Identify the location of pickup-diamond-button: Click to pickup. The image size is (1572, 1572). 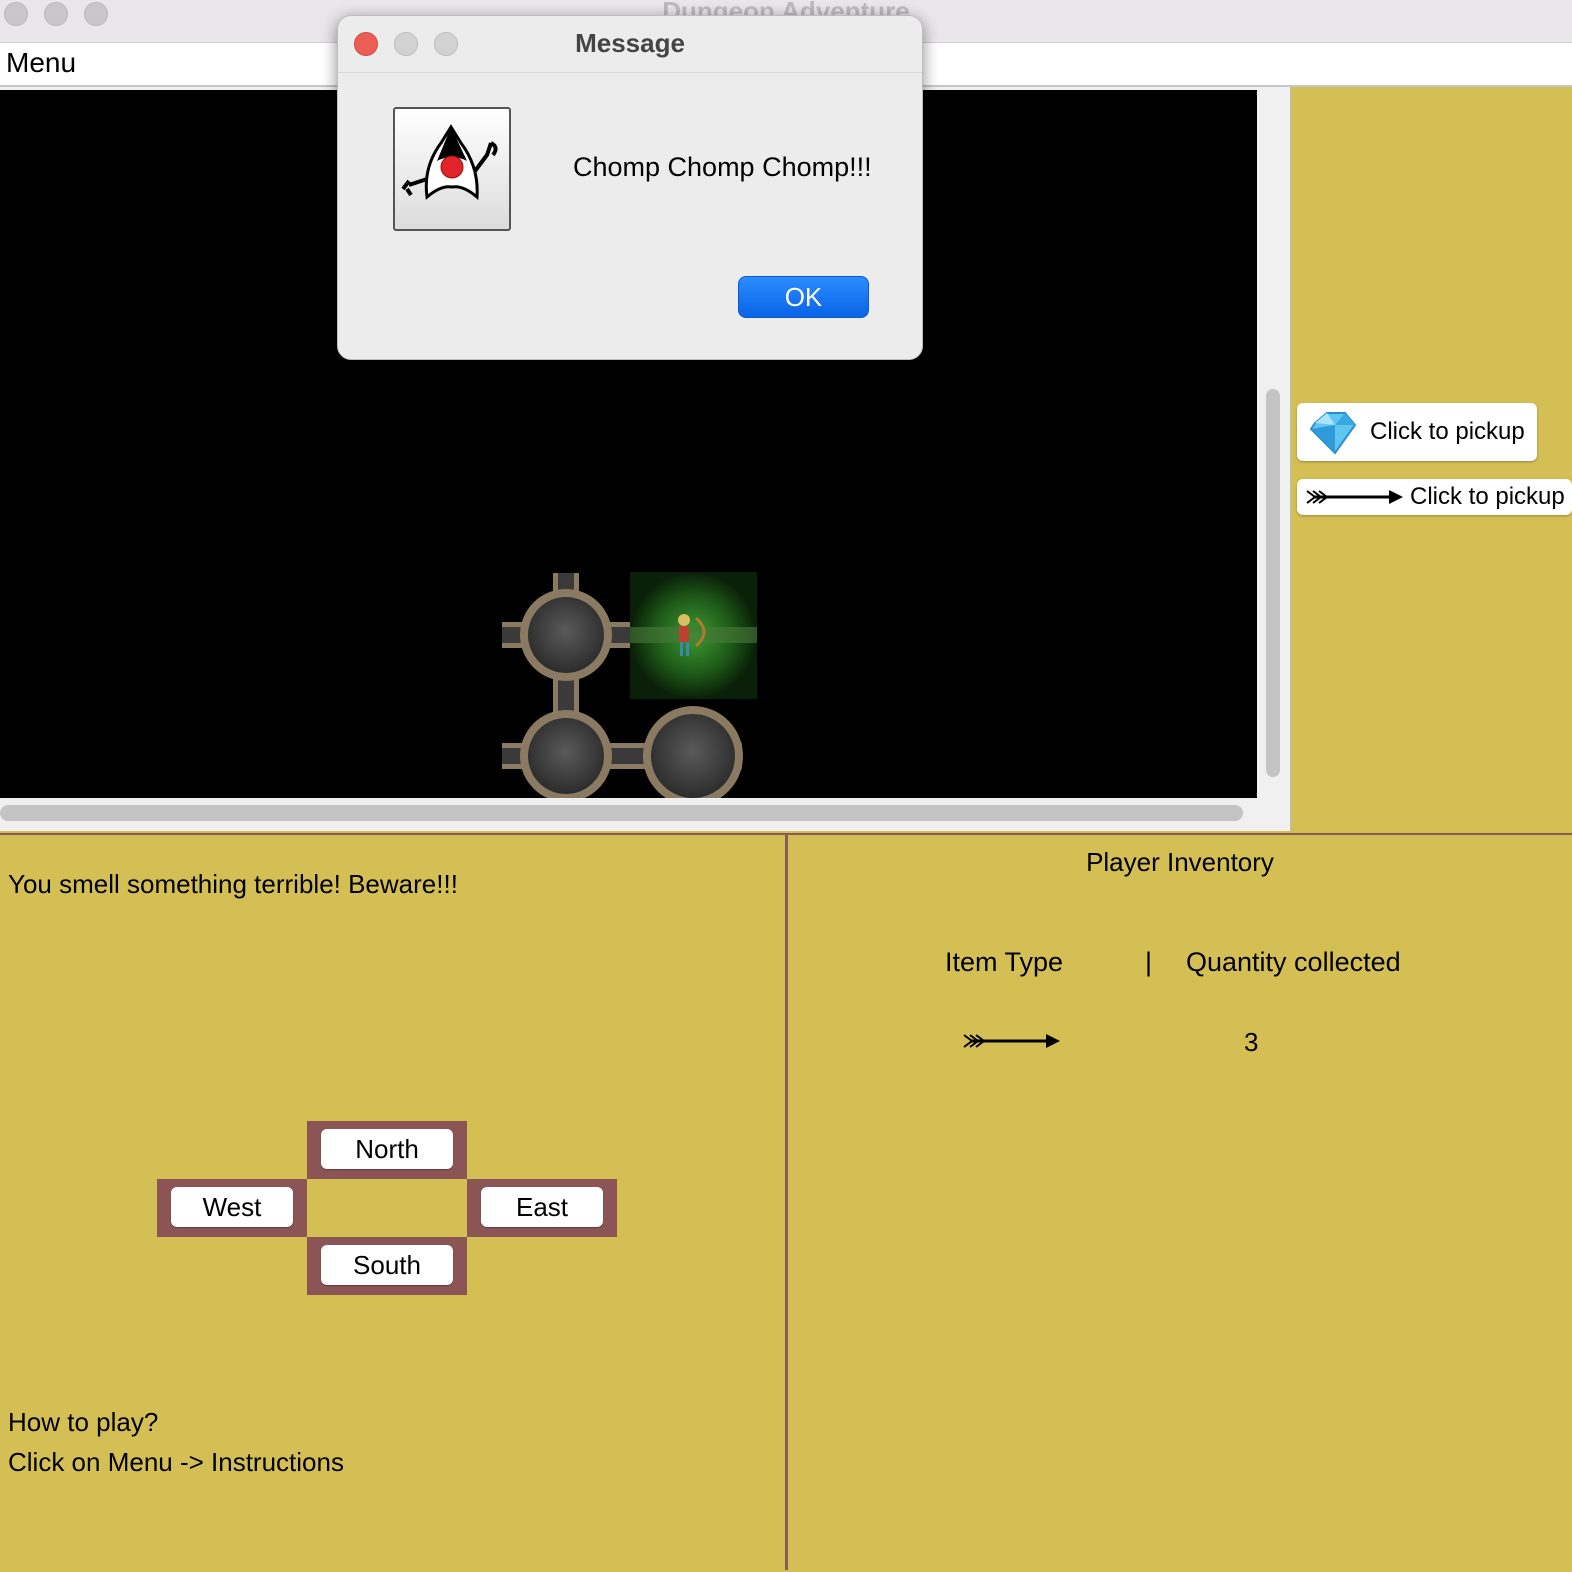
(1417, 432).